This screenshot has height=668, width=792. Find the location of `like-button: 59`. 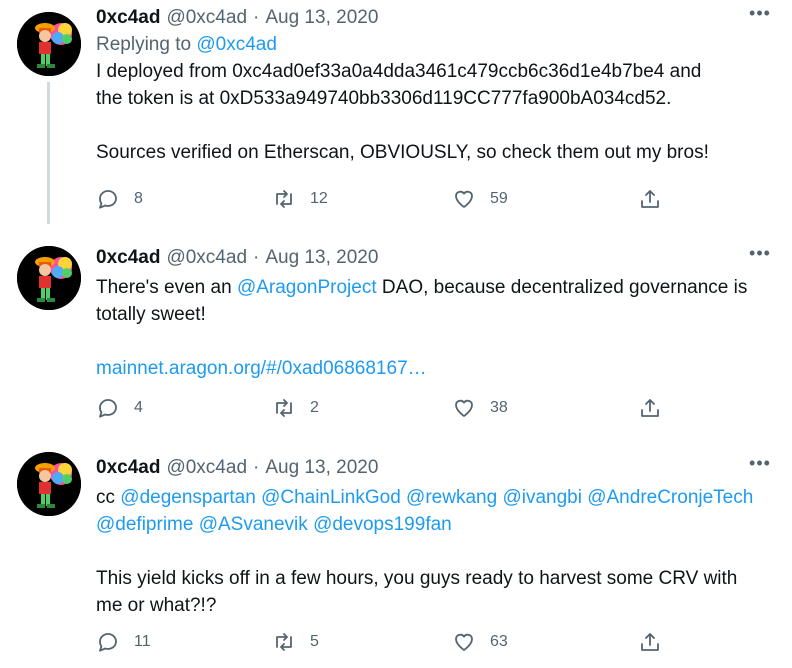

like-button: 59 is located at coordinates (480, 199).